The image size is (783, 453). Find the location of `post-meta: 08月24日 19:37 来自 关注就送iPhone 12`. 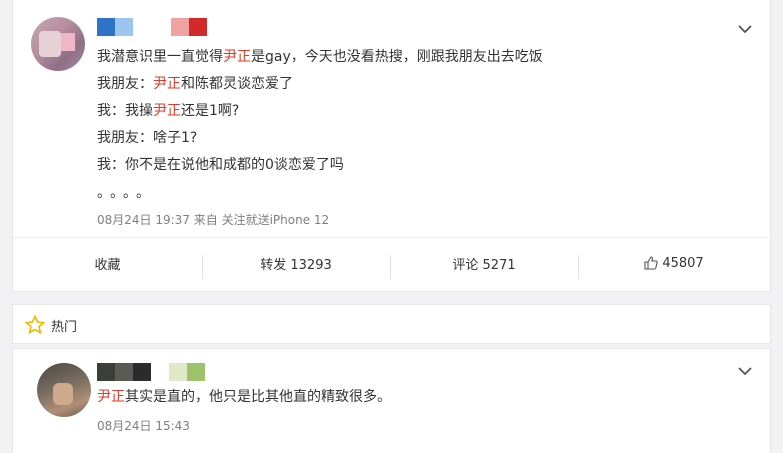

post-meta: 08月24日 19:37 来自 关注就送iPhone 12 is located at coordinates (213, 220).